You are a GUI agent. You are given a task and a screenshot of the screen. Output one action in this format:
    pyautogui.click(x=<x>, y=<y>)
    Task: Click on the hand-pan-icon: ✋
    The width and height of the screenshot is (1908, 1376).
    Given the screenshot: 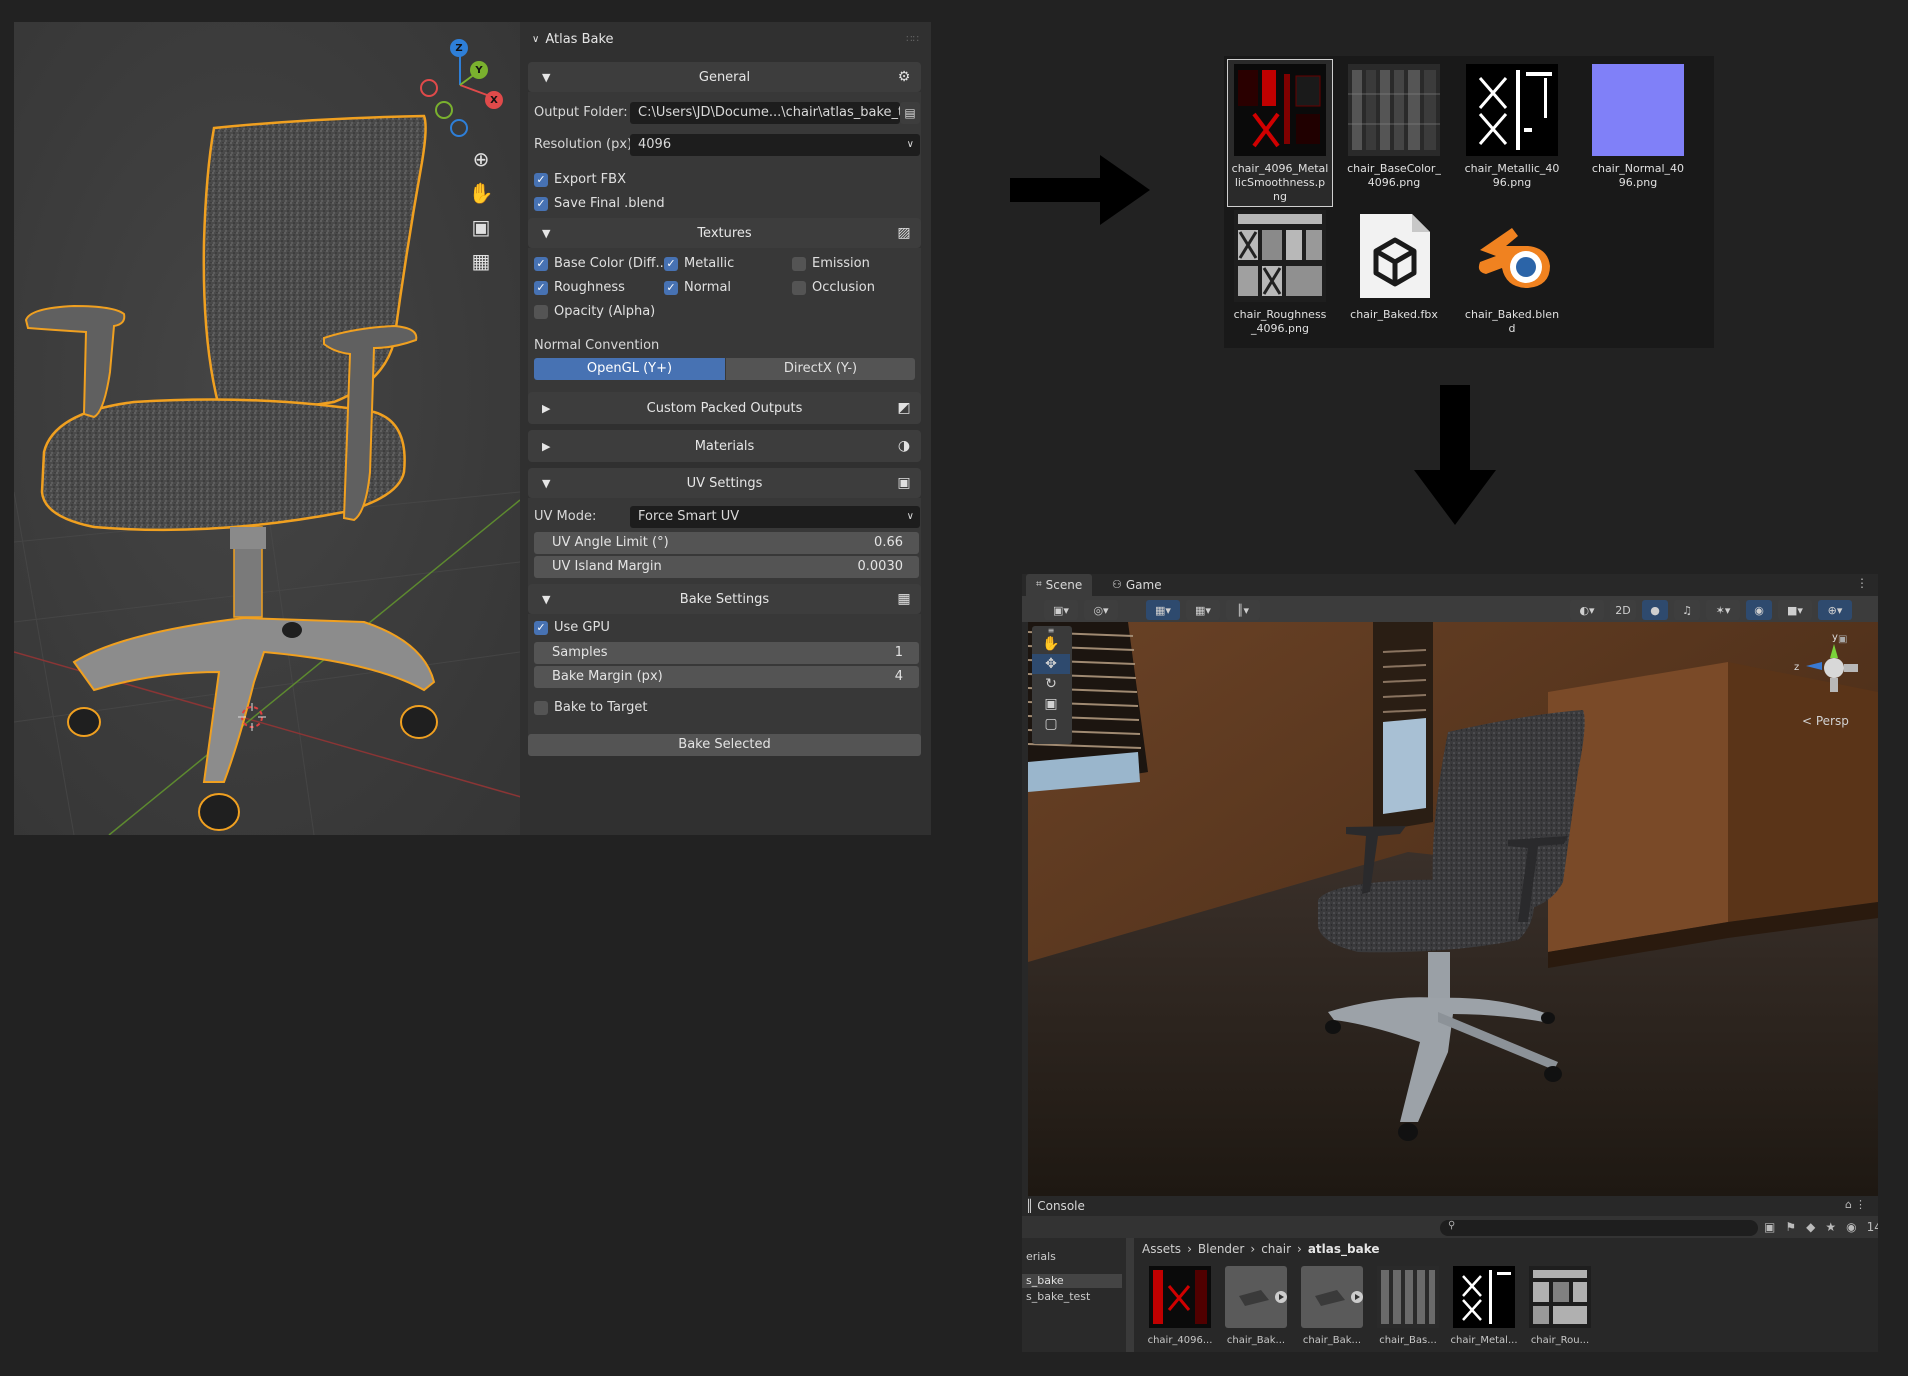 What is the action you would take?
    pyautogui.click(x=481, y=193)
    